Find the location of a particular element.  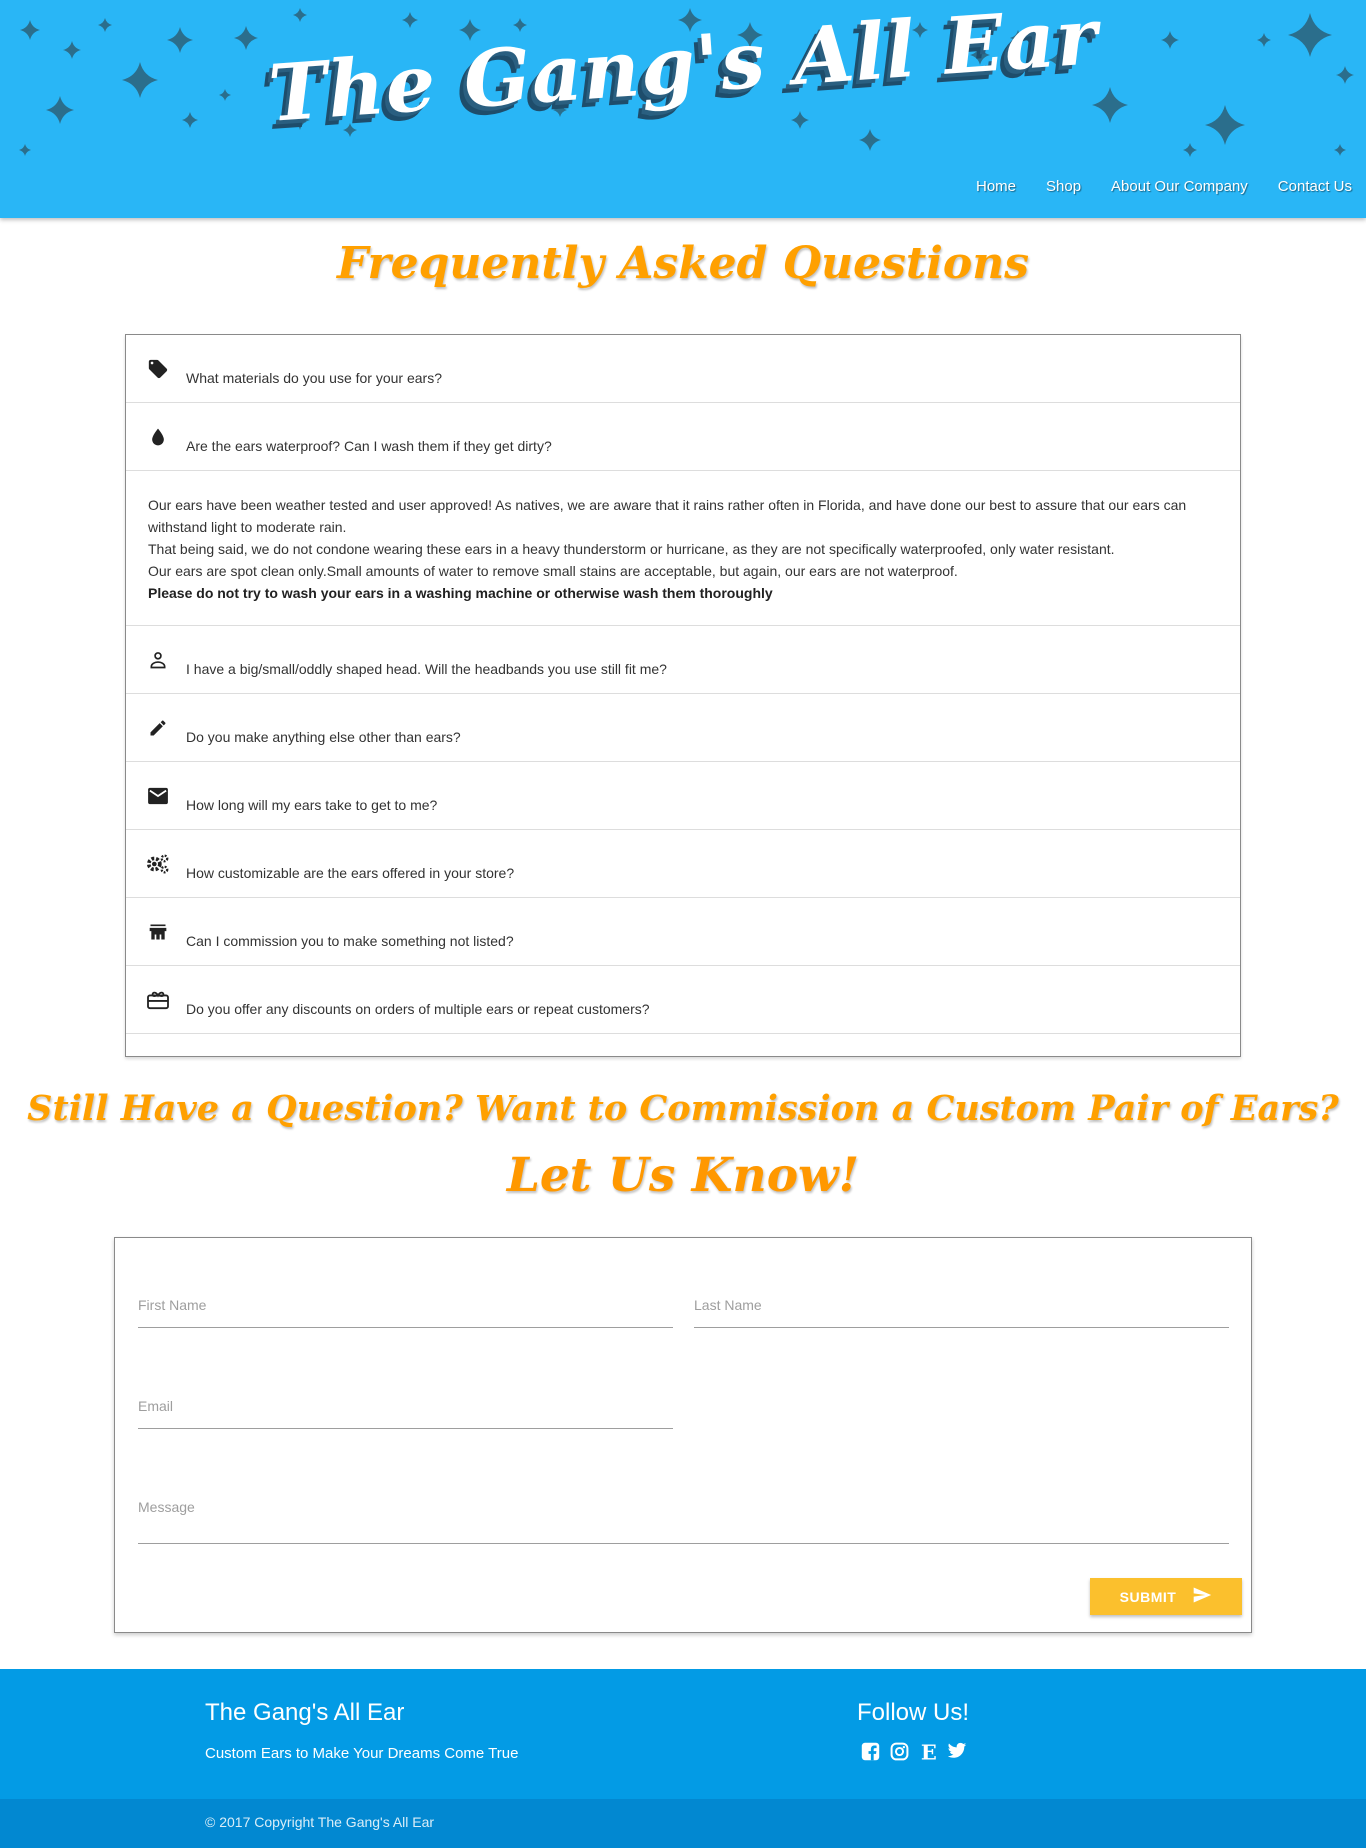

faq-question: How long will my ears take to get to me? is located at coordinates (312, 804).